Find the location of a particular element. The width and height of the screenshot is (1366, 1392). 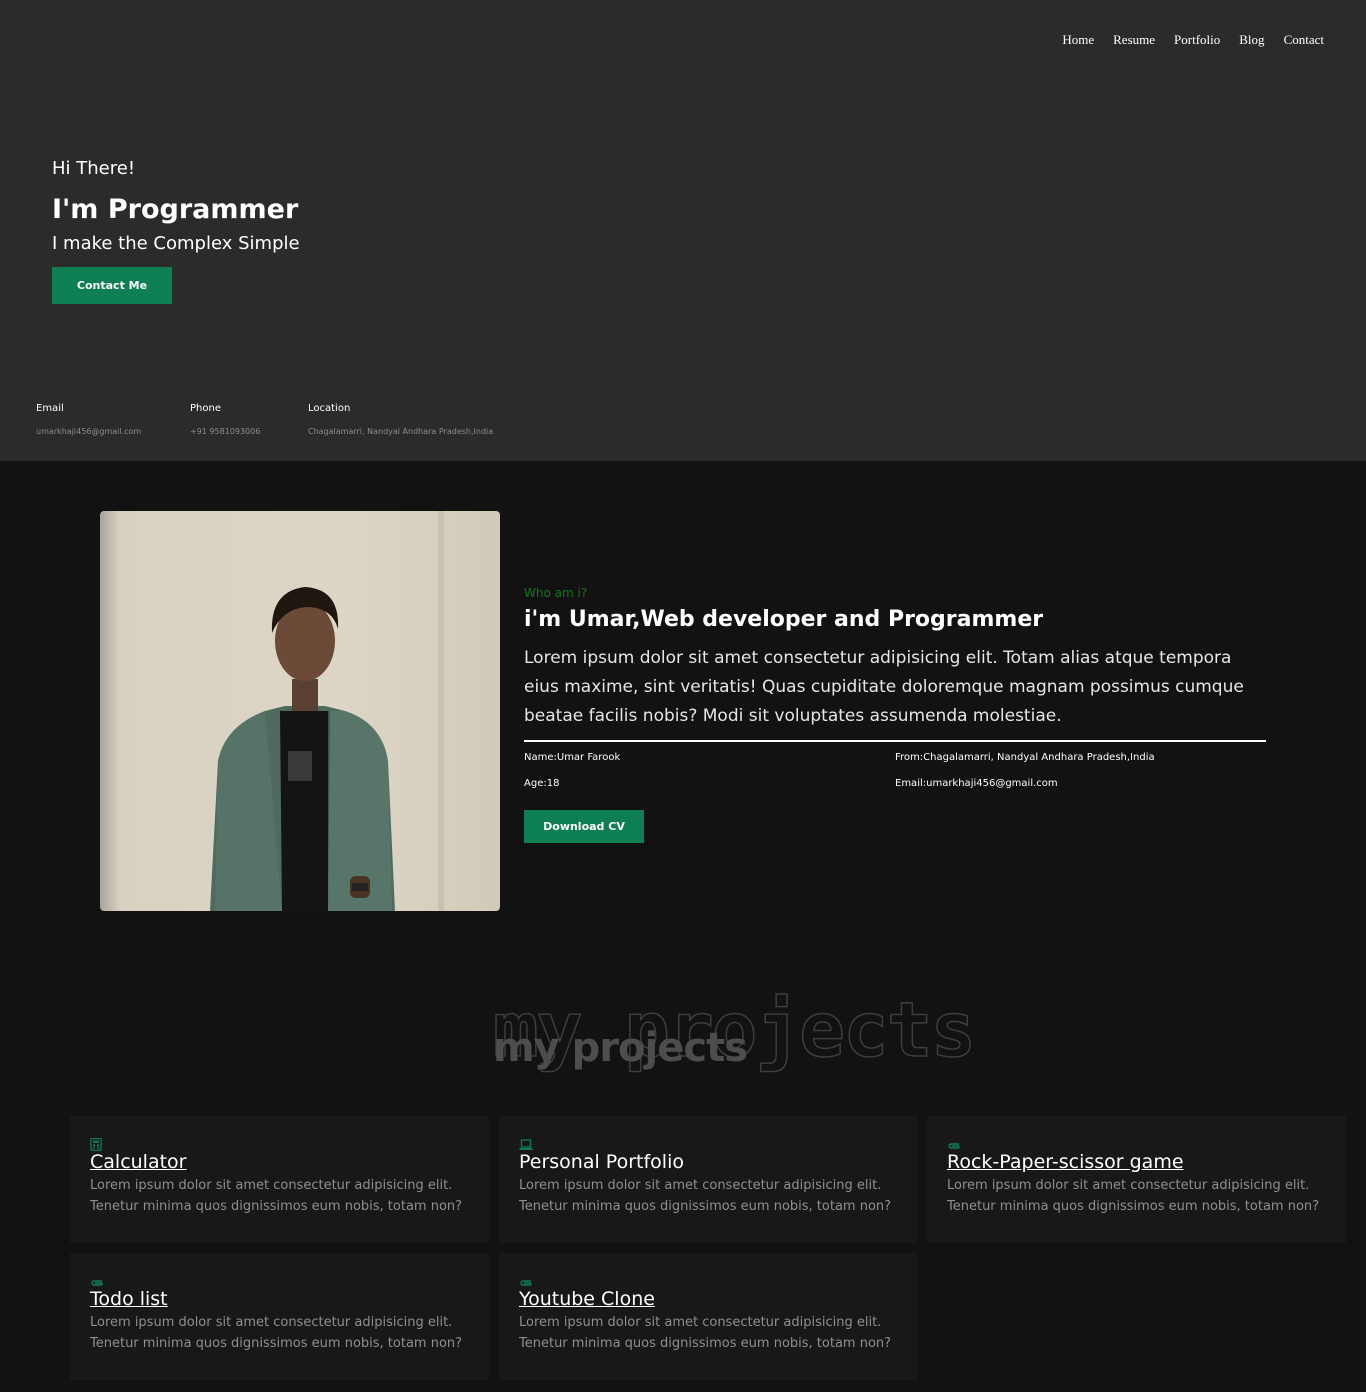

project-title: Calculator is located at coordinates (279, 1162).